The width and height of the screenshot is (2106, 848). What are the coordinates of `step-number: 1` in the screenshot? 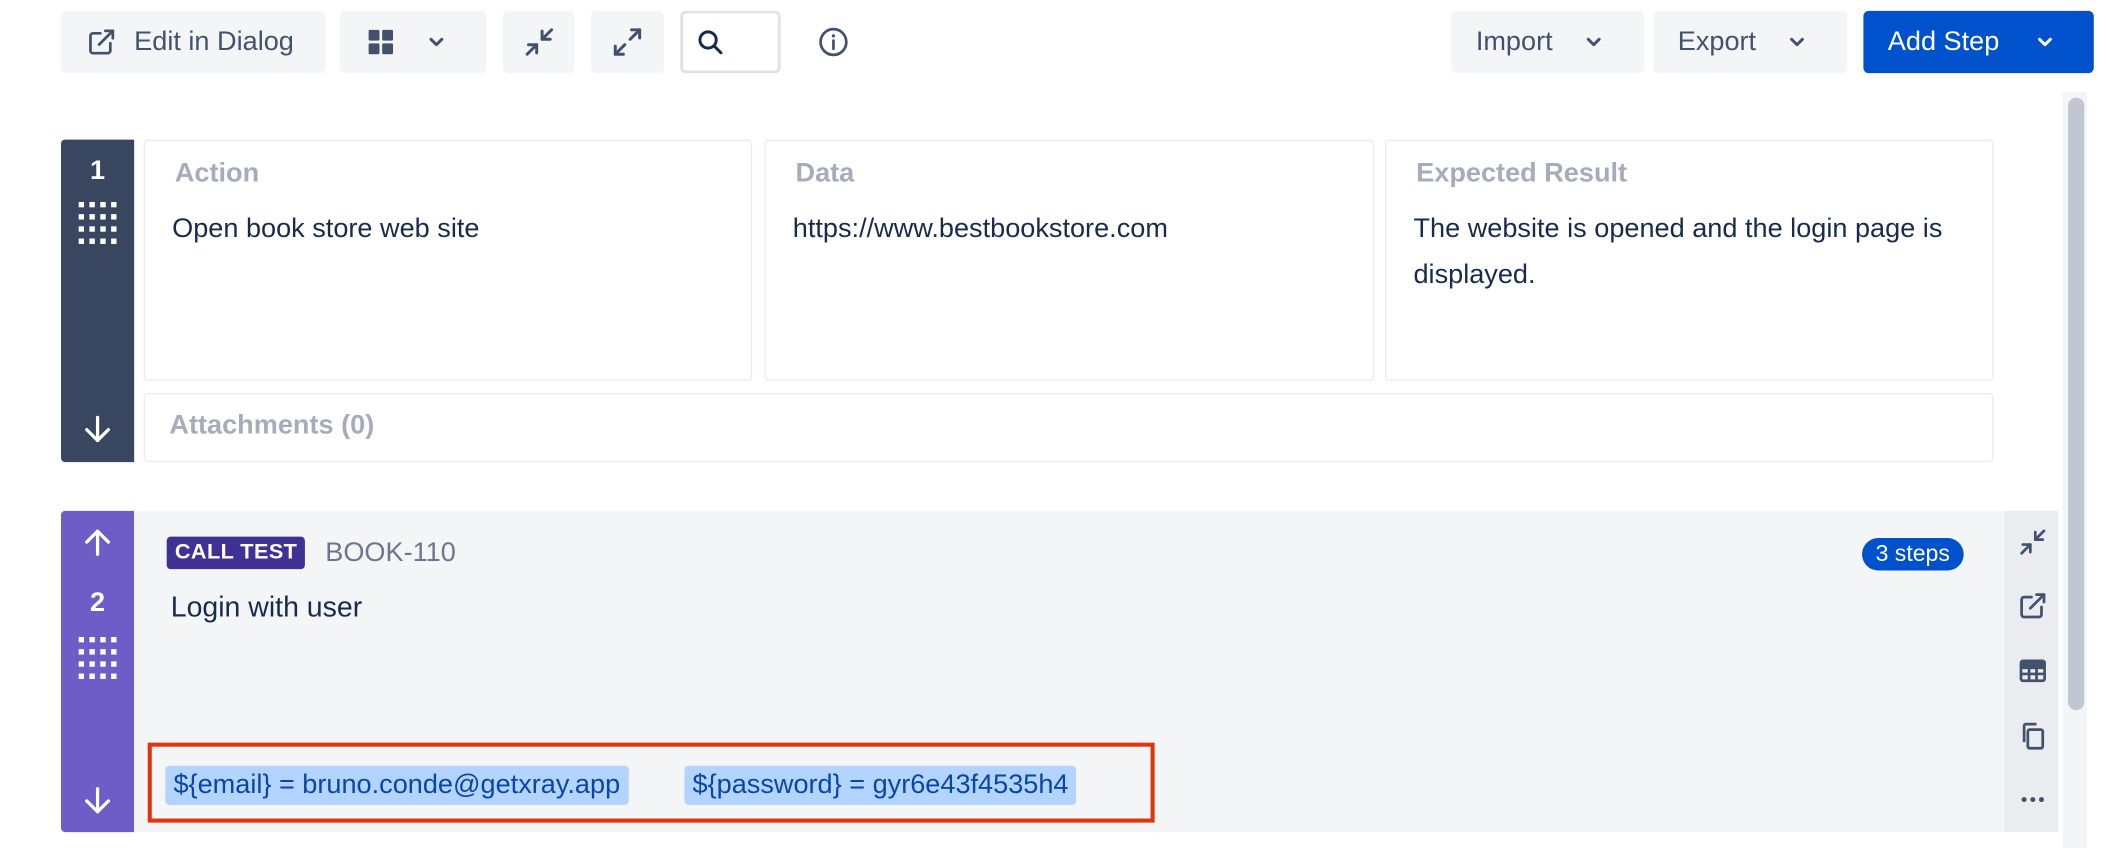 It's located at (98, 170).